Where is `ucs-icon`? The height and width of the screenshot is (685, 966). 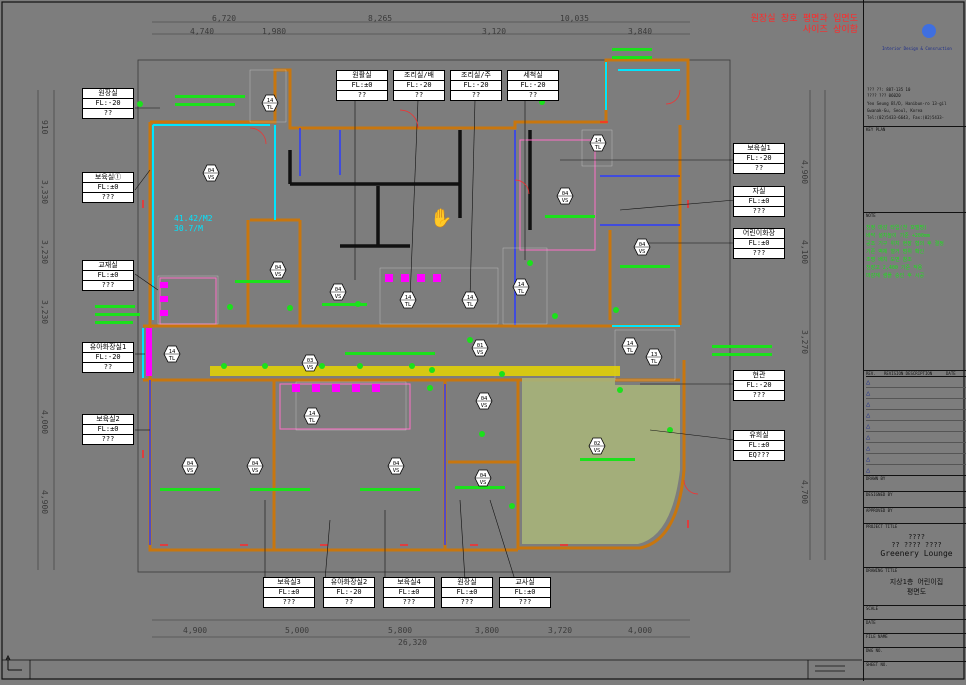 ucs-icon is located at coordinates (13, 662).